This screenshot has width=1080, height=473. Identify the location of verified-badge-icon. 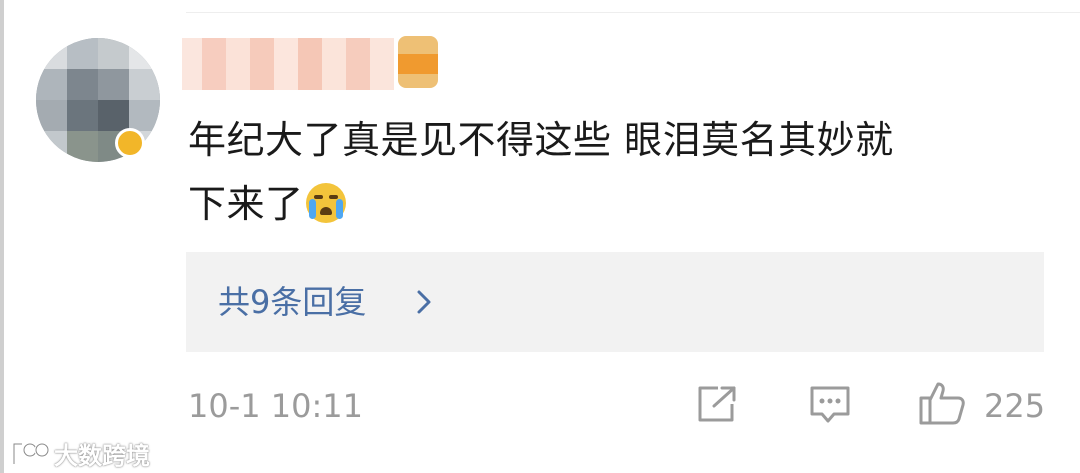
(130, 143).